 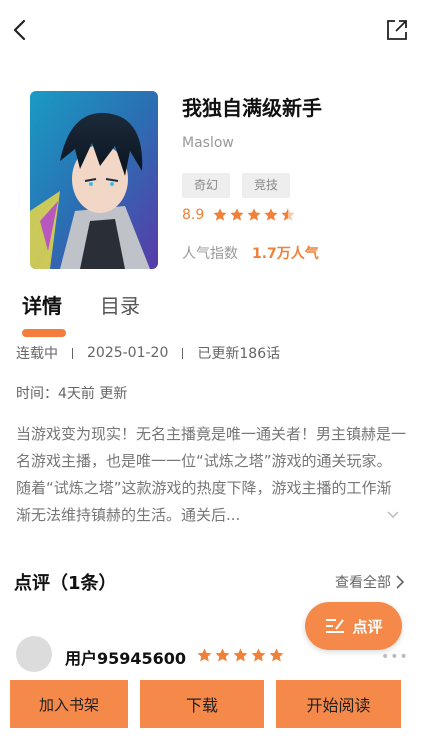 What do you see at coordinates (236, 185) in the screenshot?
I see `tag-list: 奇幻 竞技` at bounding box center [236, 185].